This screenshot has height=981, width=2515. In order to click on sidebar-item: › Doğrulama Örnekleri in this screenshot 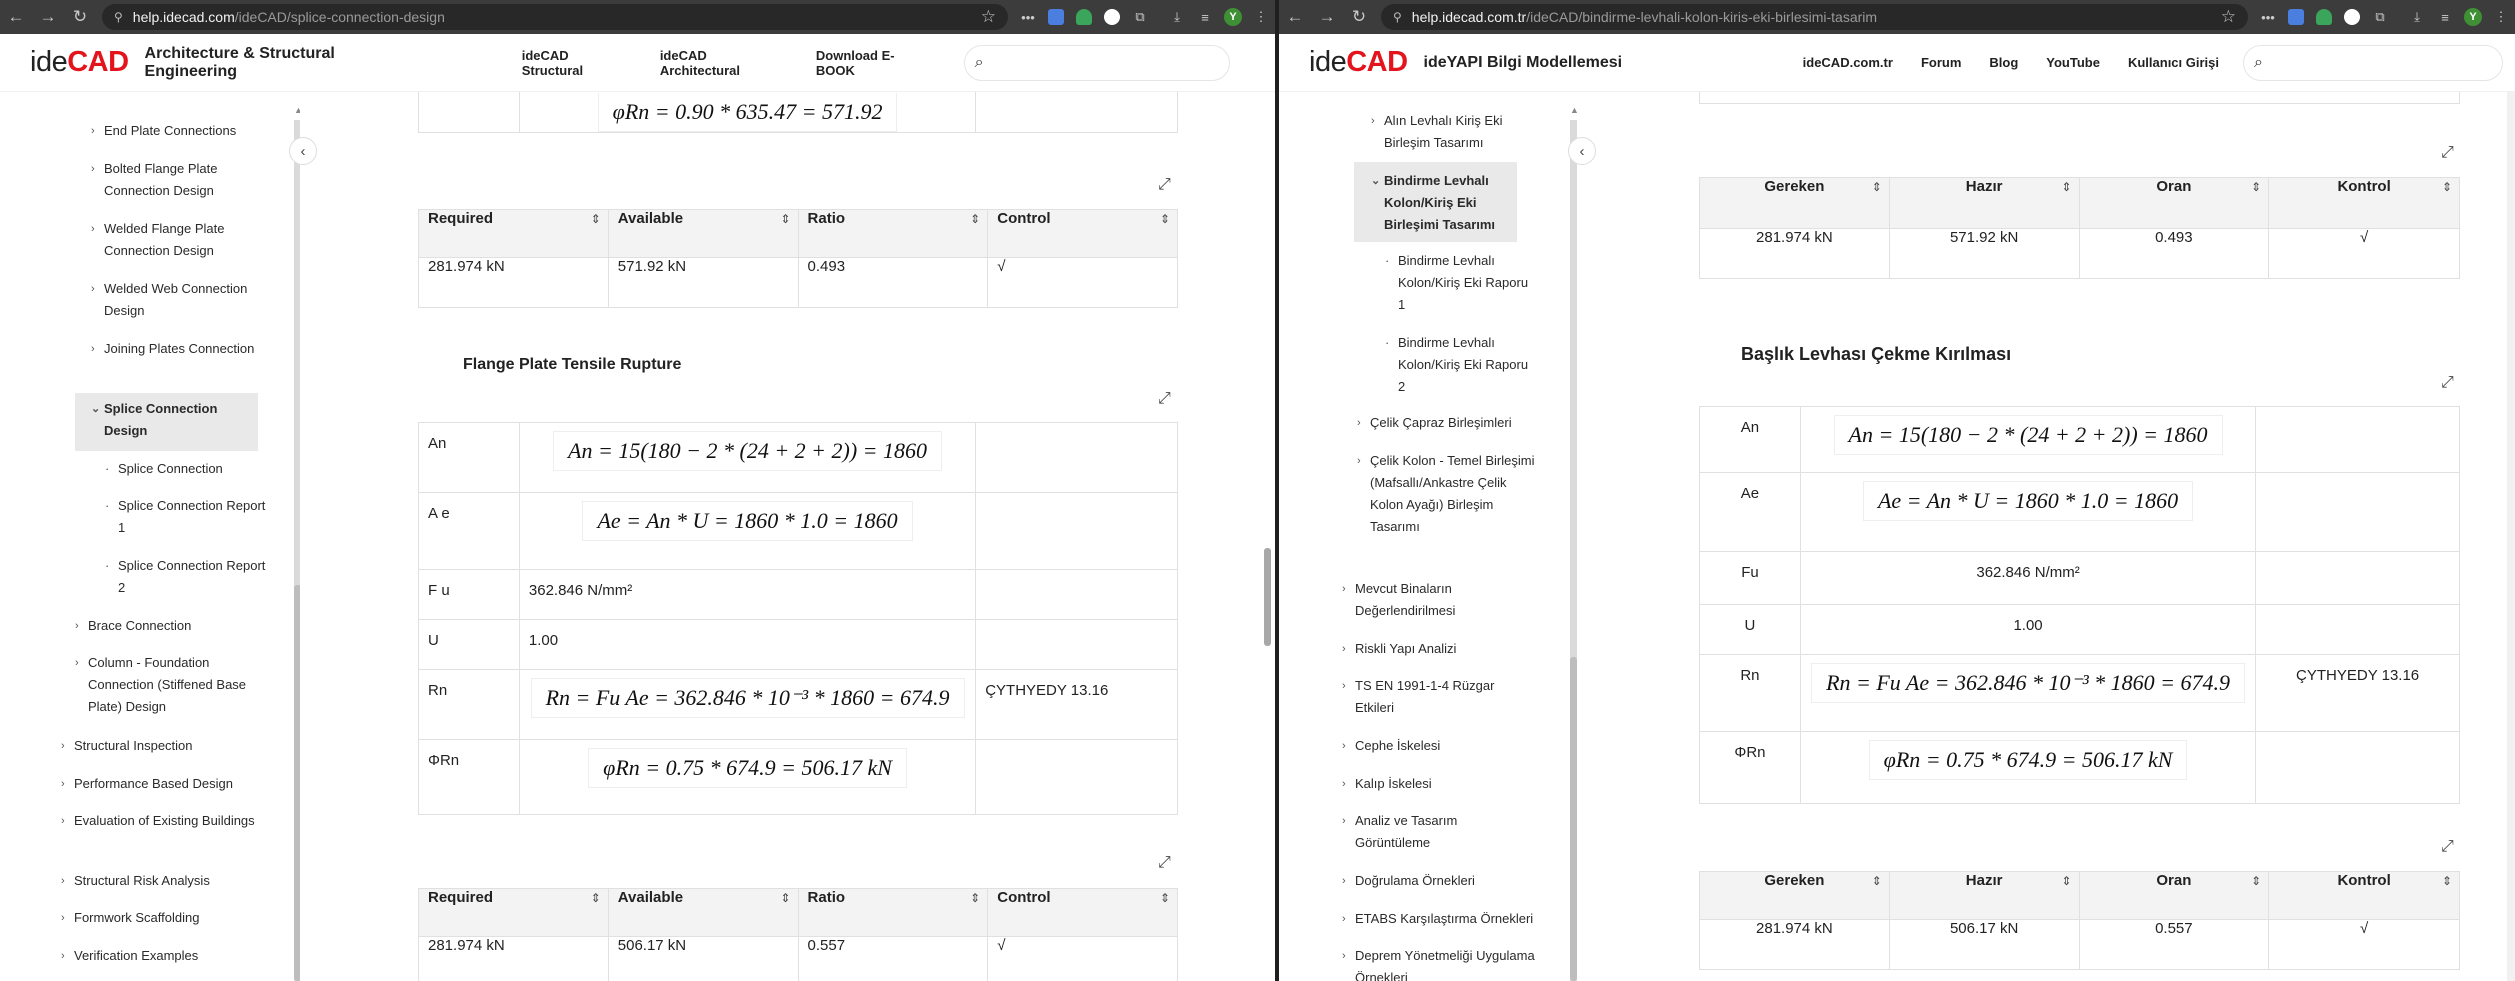, I will do `click(1448, 881)`.